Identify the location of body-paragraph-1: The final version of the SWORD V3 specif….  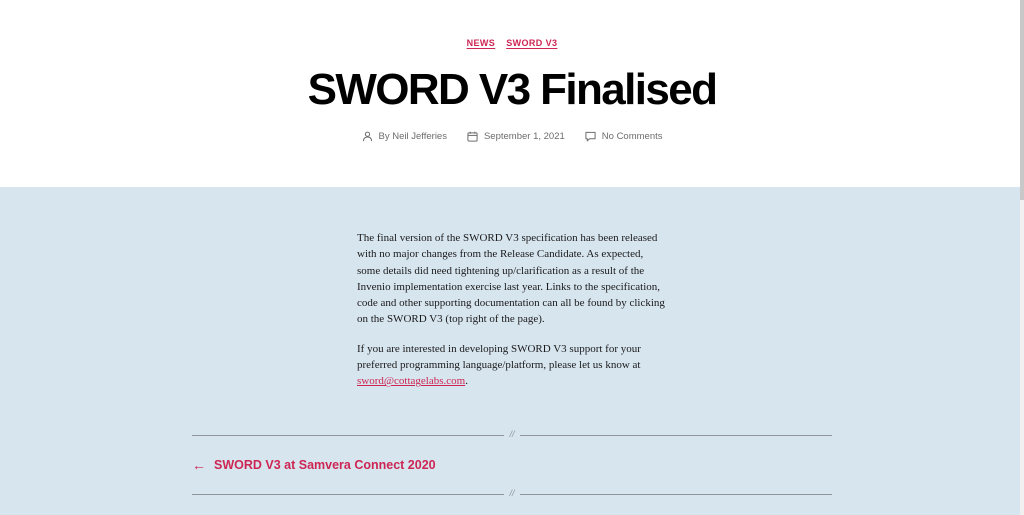
(511, 279).